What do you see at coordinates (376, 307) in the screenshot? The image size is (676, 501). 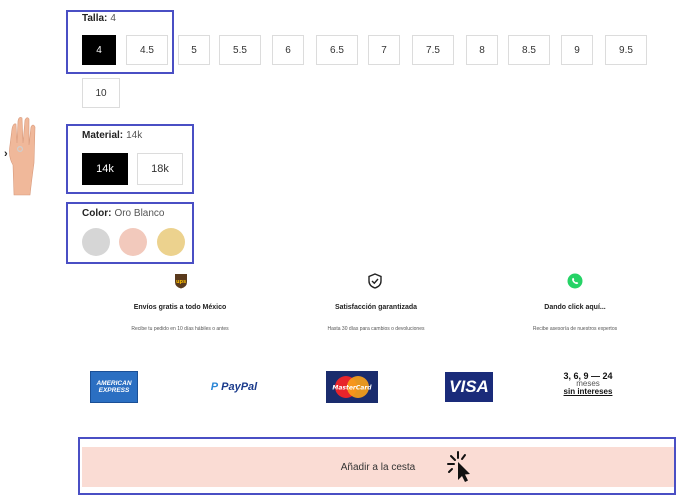 I see `feature-title-guarantee: Satisfacción garantizada` at bounding box center [376, 307].